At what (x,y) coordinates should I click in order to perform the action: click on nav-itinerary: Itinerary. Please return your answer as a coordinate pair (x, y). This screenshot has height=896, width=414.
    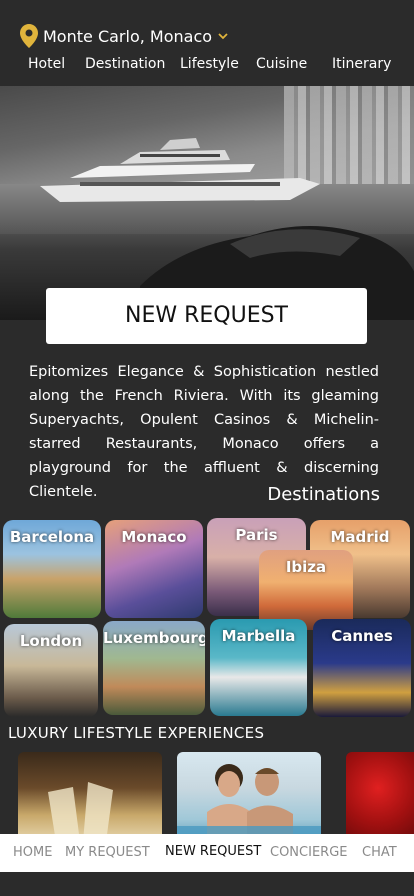
    Looking at the image, I should click on (361, 64).